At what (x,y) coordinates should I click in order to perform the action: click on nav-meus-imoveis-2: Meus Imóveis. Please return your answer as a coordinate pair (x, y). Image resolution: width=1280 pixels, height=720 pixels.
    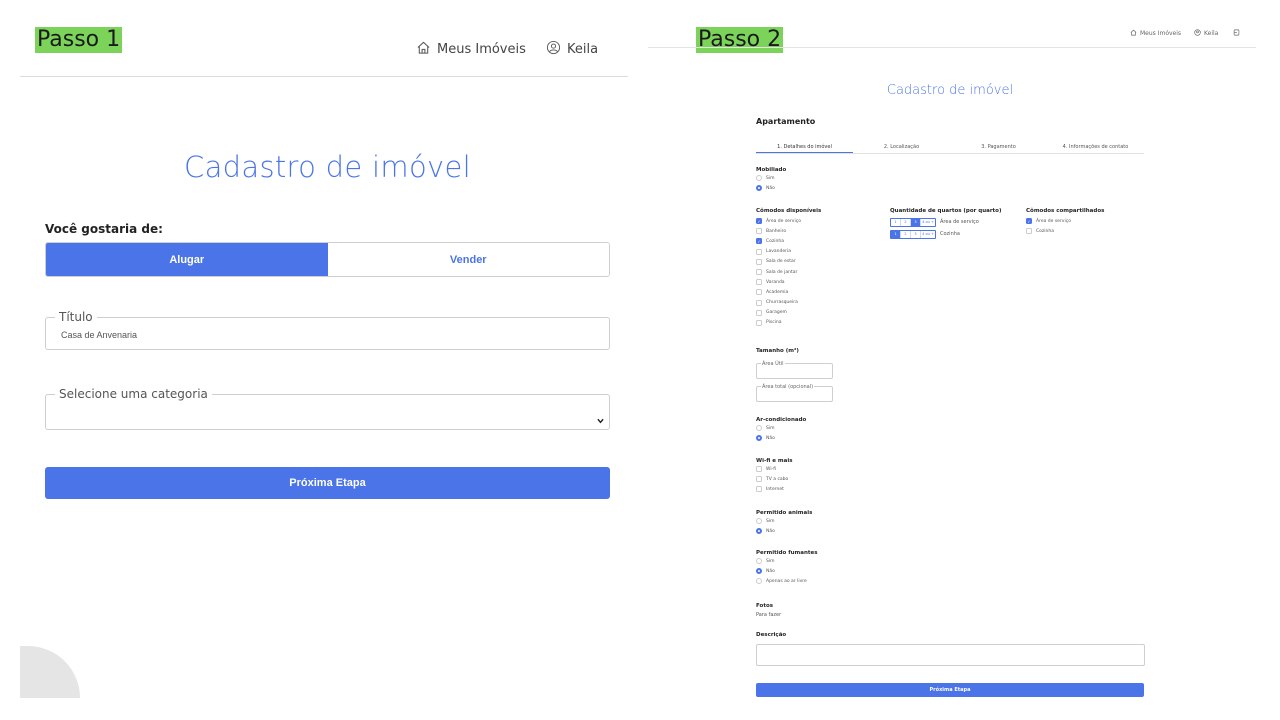
    Looking at the image, I should click on (1155, 33).